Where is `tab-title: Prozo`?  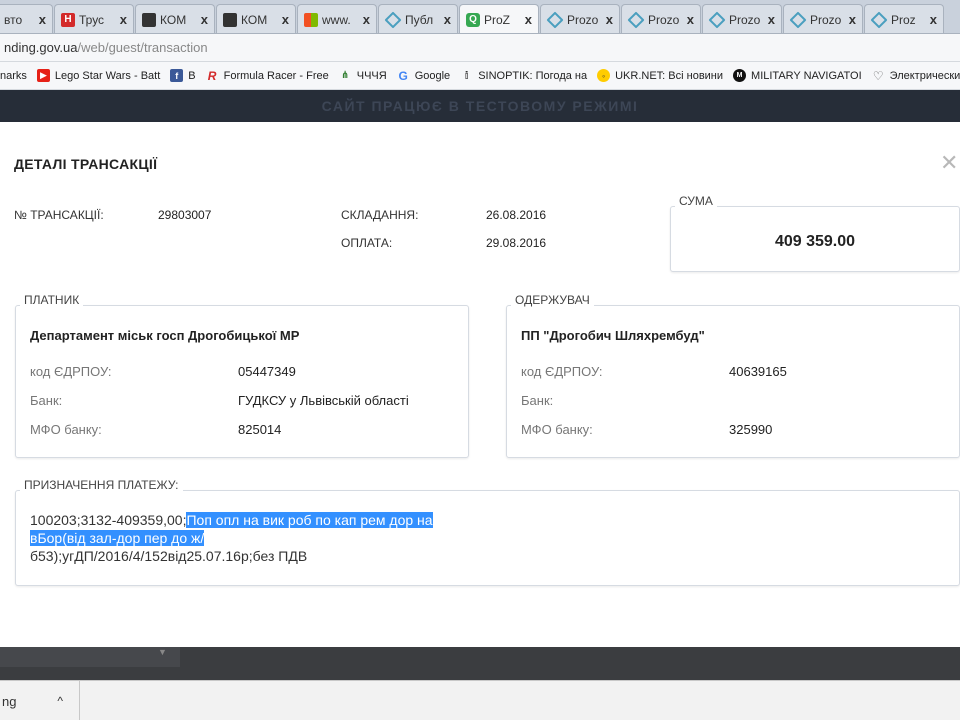
tab-title: Prozo is located at coordinates (583, 19).